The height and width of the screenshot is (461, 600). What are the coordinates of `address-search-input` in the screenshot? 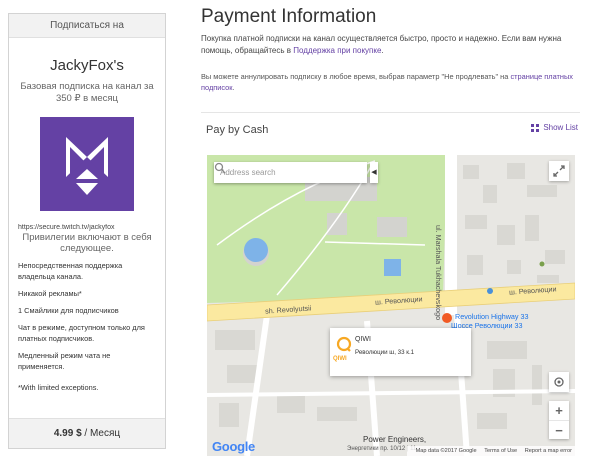 It's located at (279, 172).